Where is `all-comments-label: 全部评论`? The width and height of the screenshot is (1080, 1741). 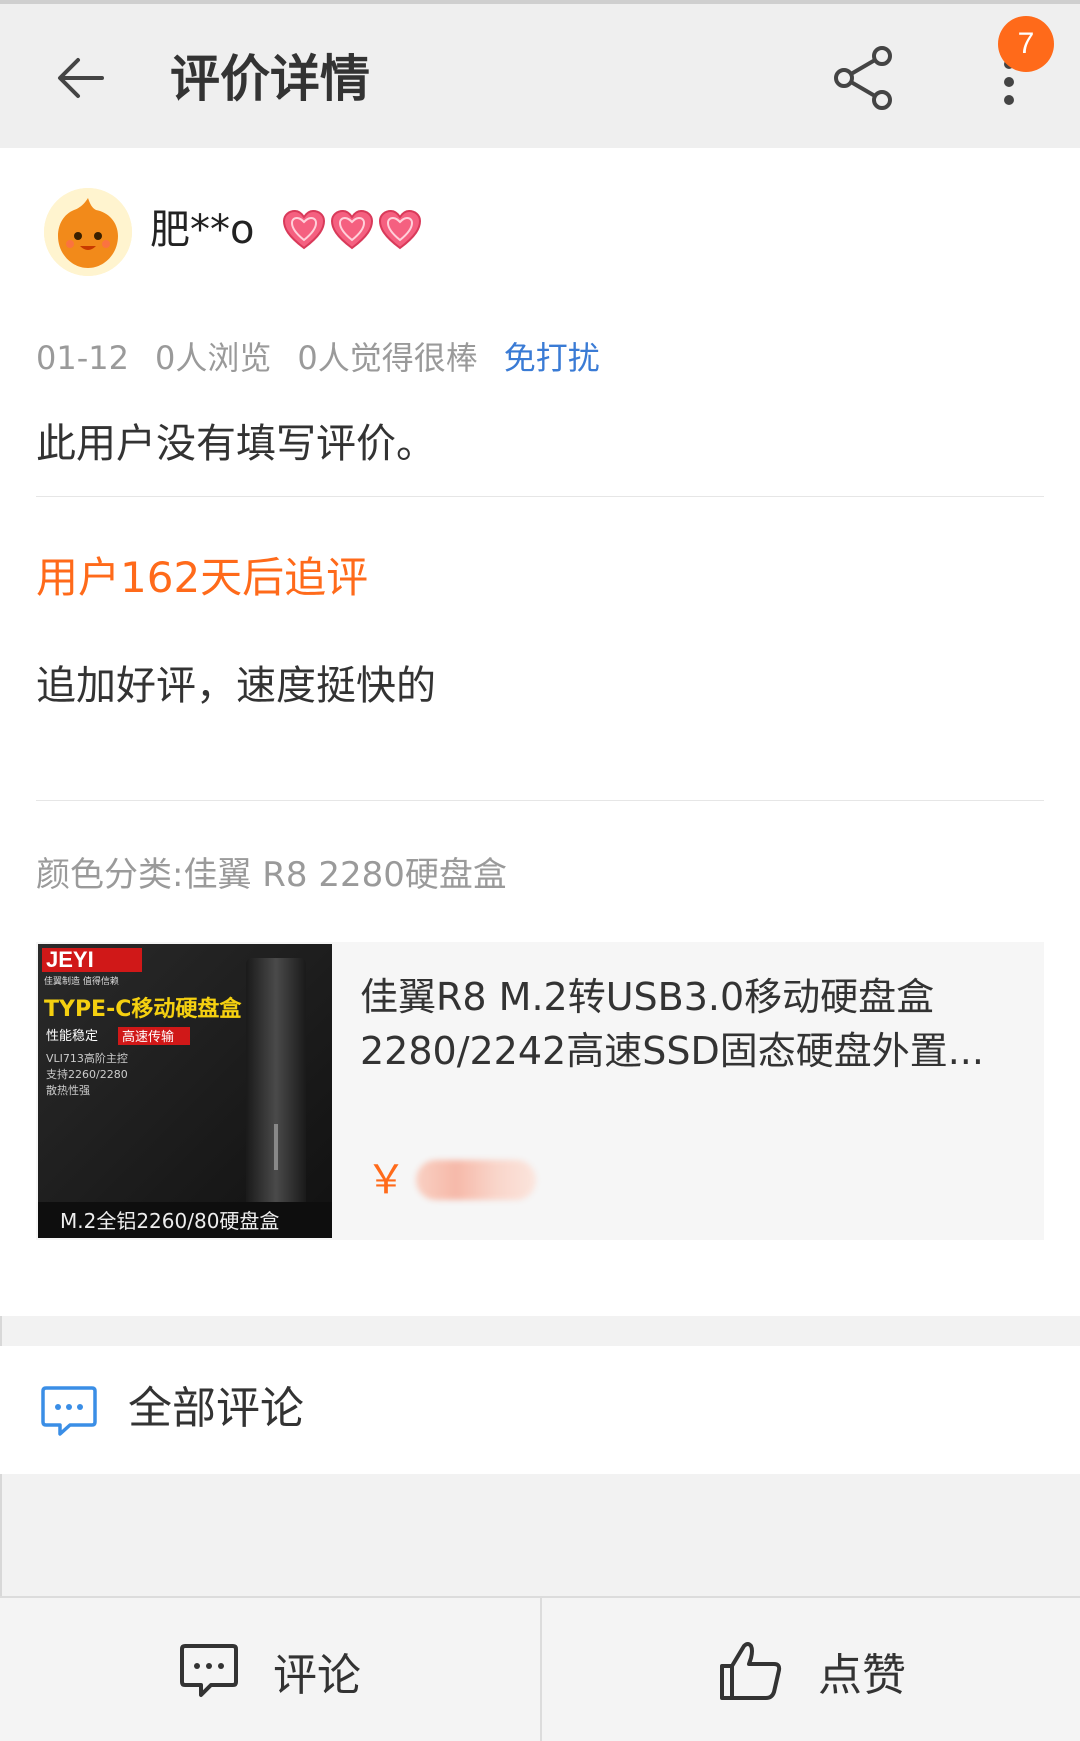 all-comments-label: 全部评论 is located at coordinates (216, 1408).